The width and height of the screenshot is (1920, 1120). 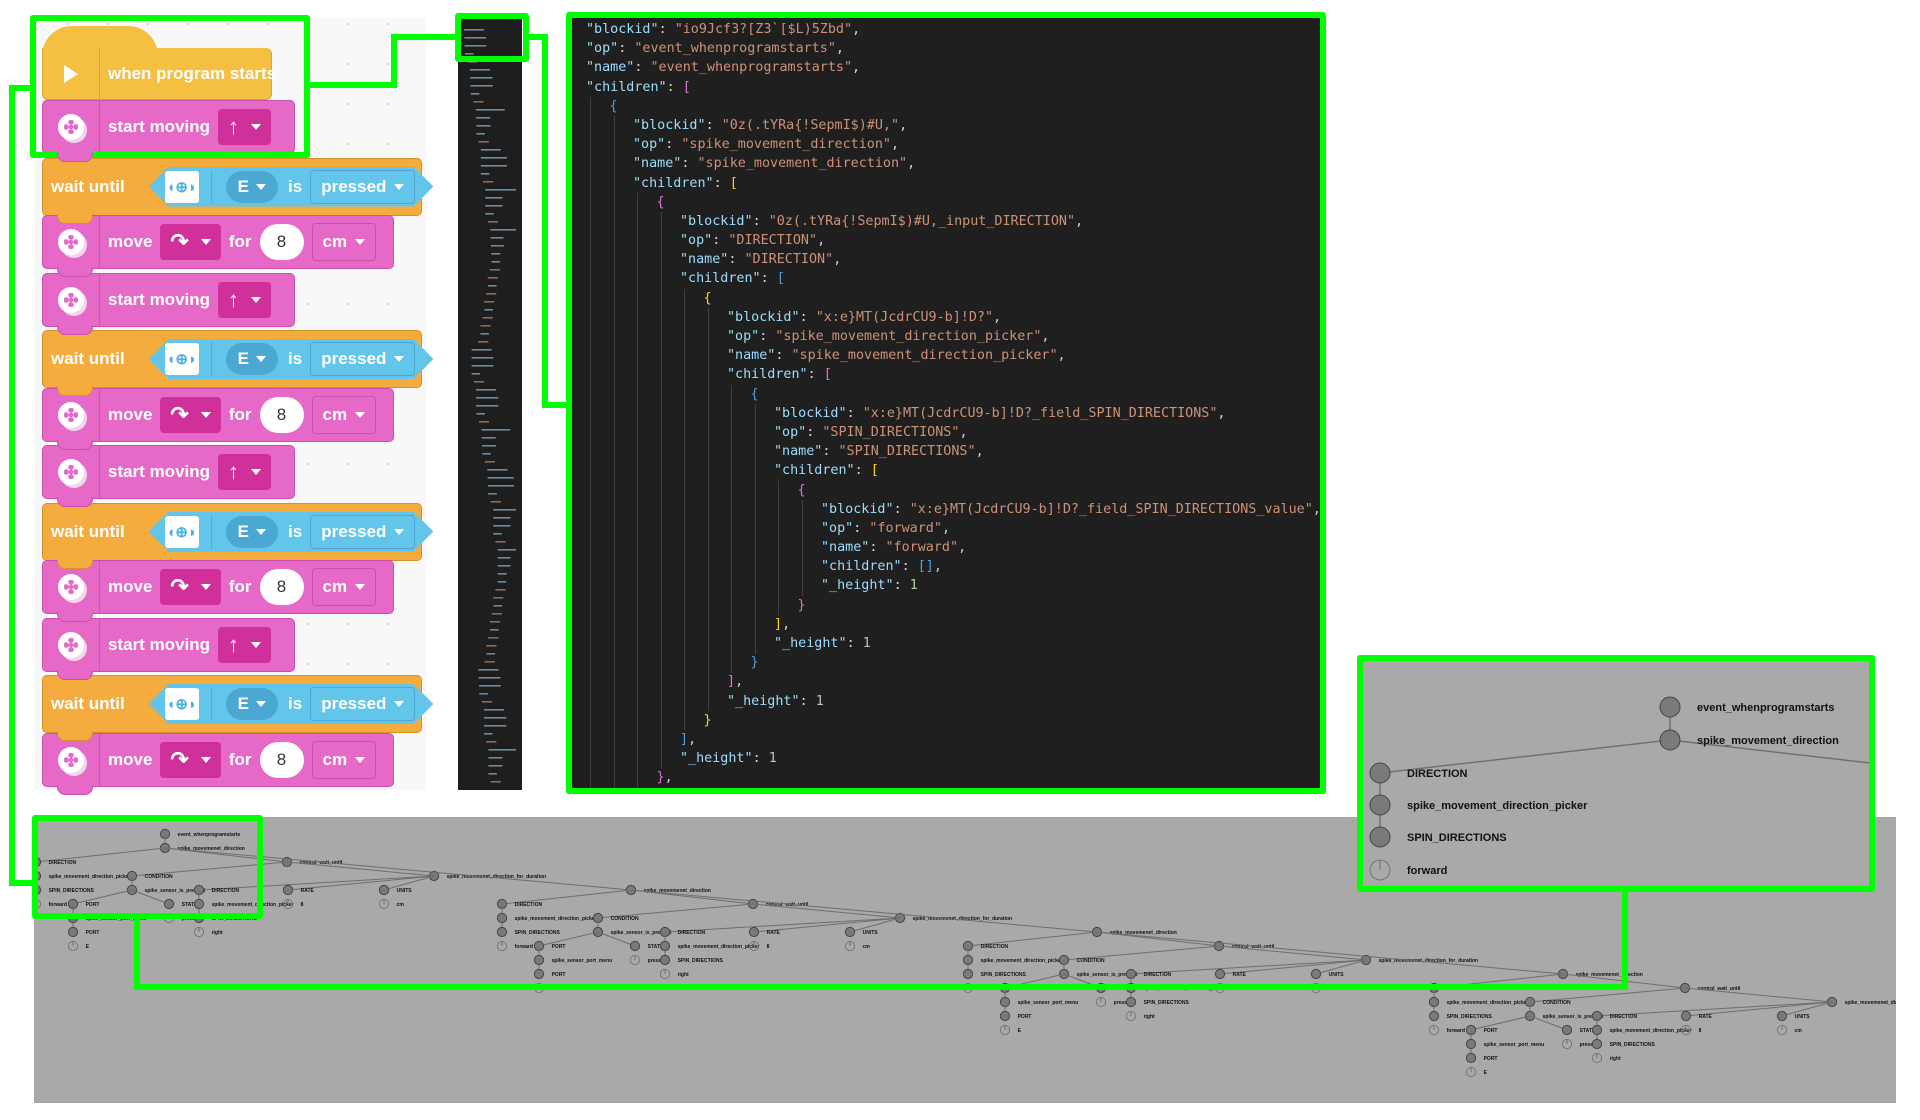 I want to click on tree-node-label: E, so click(x=88, y=947).